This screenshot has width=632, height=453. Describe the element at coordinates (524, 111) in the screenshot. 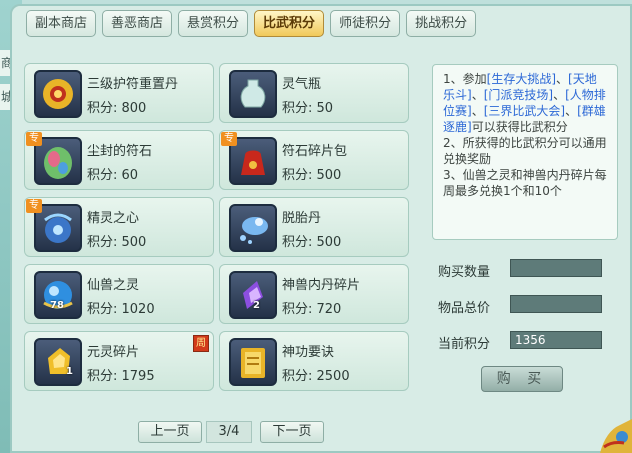

I see `link-sanjie-tournament: [三界比武大会]` at that location.